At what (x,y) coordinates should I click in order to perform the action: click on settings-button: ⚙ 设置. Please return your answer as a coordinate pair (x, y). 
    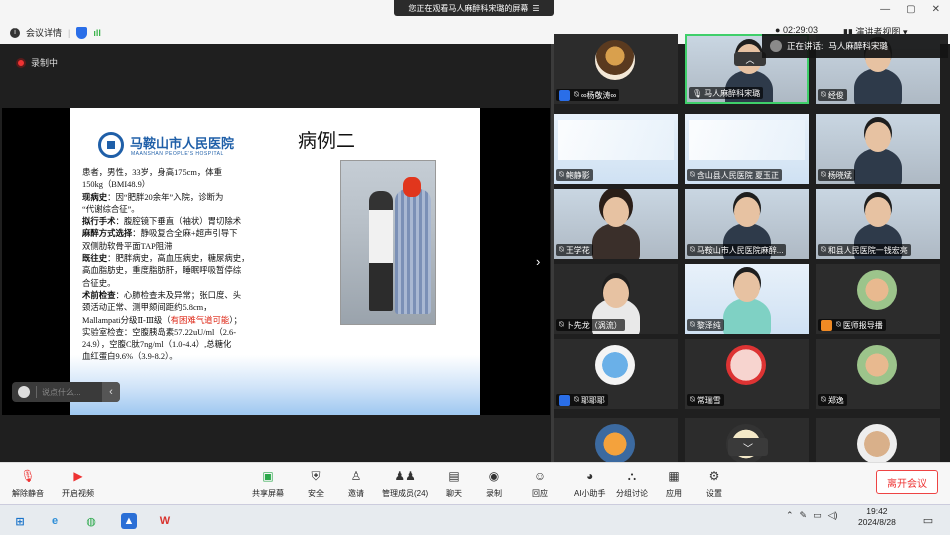
    Looking at the image, I should click on (714, 483).